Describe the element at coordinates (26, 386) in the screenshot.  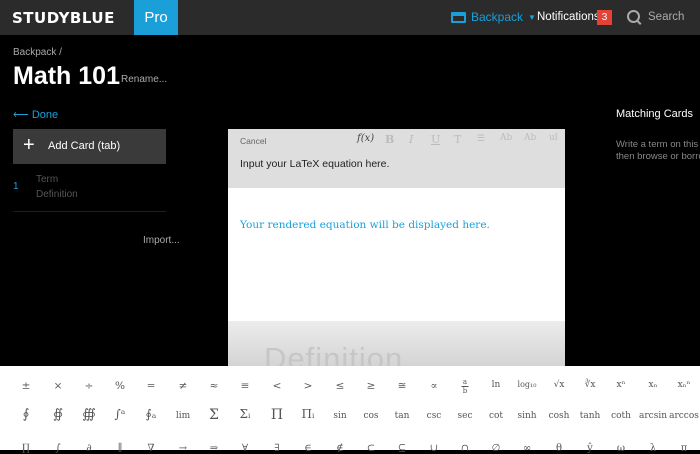
I see `symbol-plus-minus: ±` at that location.